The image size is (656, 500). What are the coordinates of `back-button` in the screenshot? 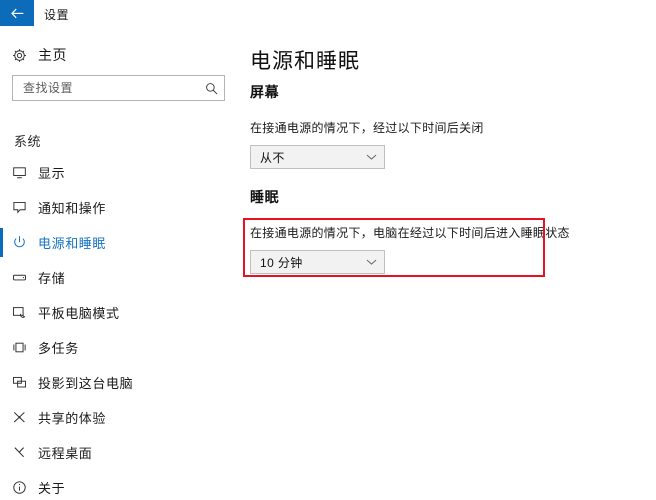 It's located at (17, 13).